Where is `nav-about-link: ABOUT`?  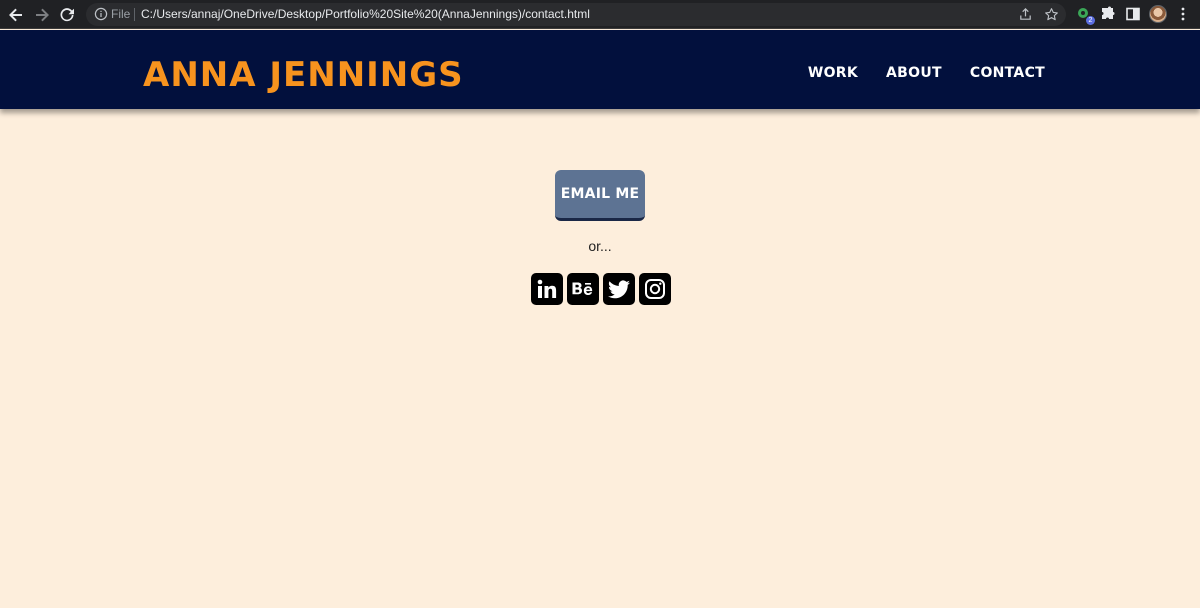 nav-about-link: ABOUT is located at coordinates (914, 73).